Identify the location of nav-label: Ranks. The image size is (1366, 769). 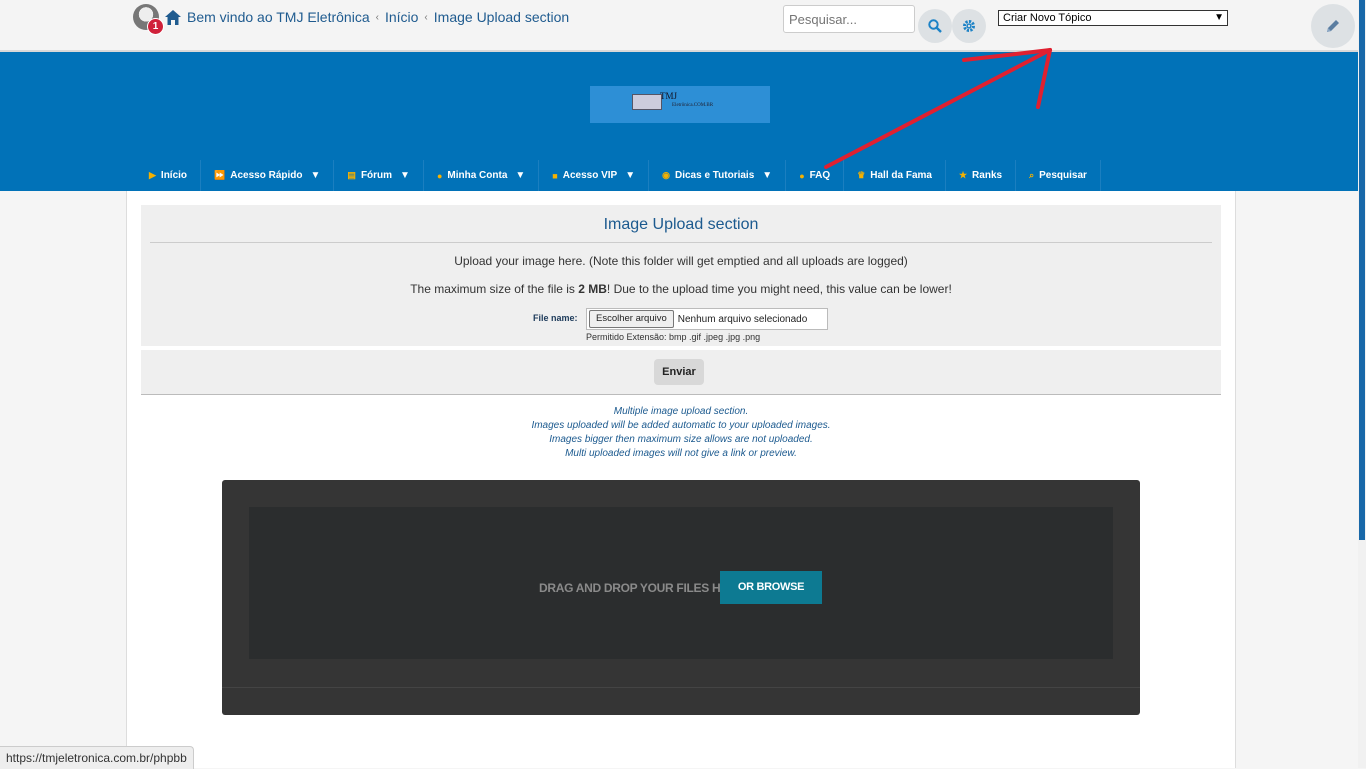
(987, 175).